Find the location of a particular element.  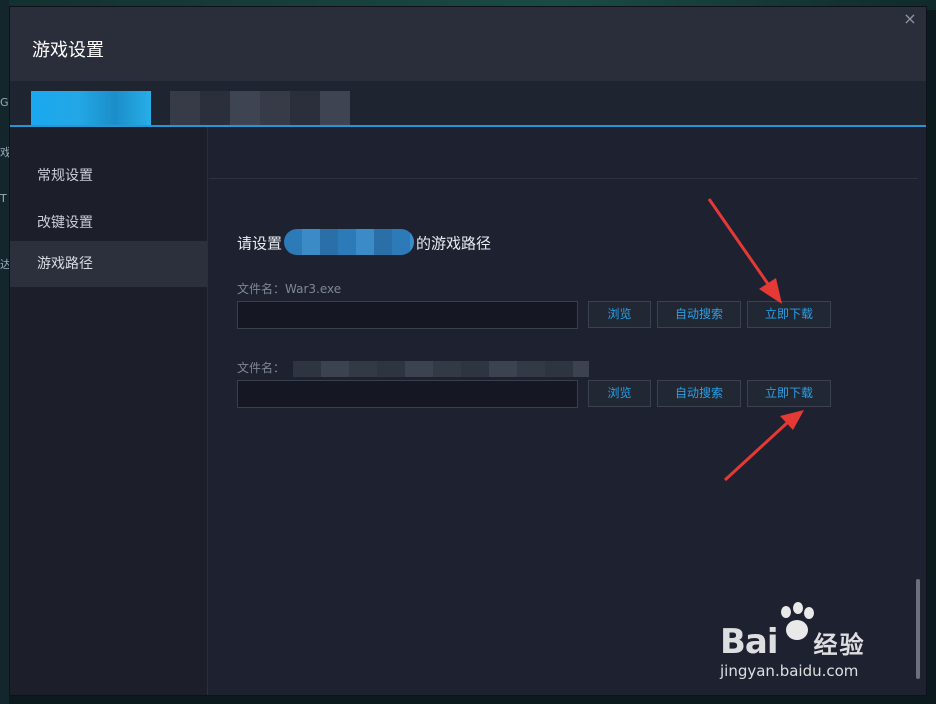

baidu-watermark: Bai 经验 jingyan.baidu.com is located at coordinates (807, 645).